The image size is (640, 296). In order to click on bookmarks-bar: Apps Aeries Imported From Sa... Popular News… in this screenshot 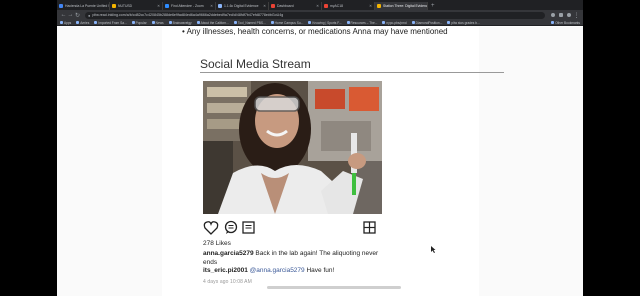, I will do `click(320, 23)`.